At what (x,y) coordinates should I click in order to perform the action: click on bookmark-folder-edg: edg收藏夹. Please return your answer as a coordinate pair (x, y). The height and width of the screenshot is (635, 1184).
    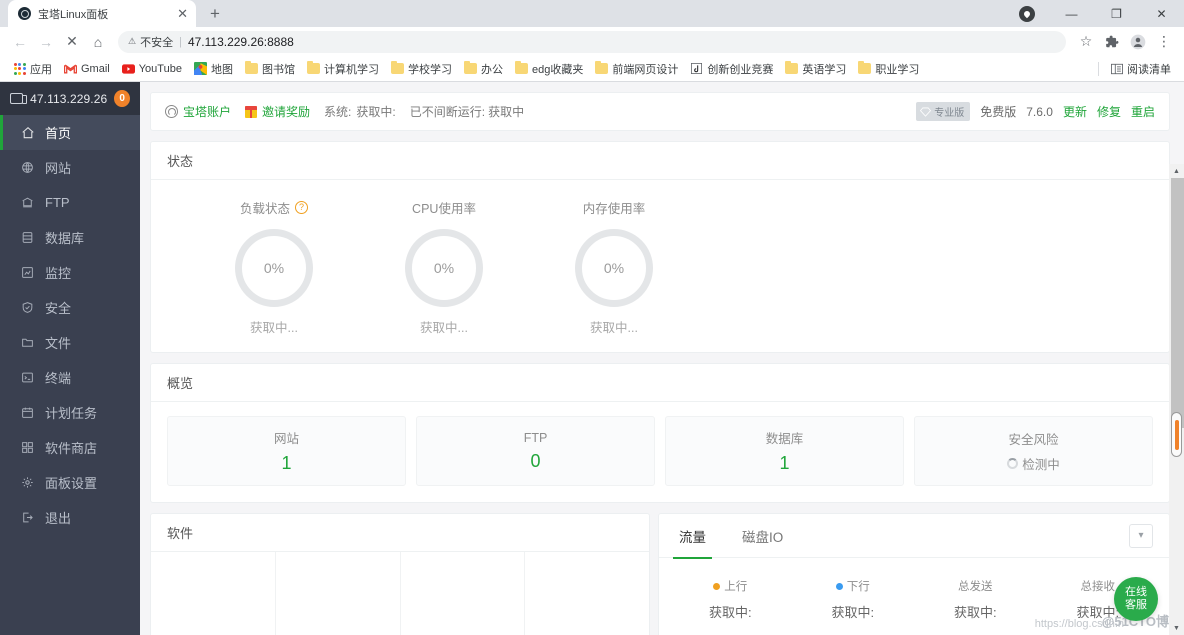
    Looking at the image, I should click on (549, 69).